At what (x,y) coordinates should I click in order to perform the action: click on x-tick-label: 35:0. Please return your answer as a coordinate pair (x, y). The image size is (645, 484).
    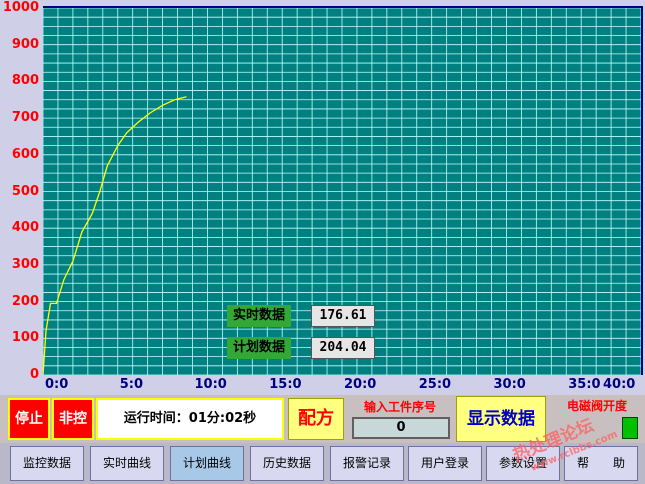
    Looking at the image, I should click on (584, 384).